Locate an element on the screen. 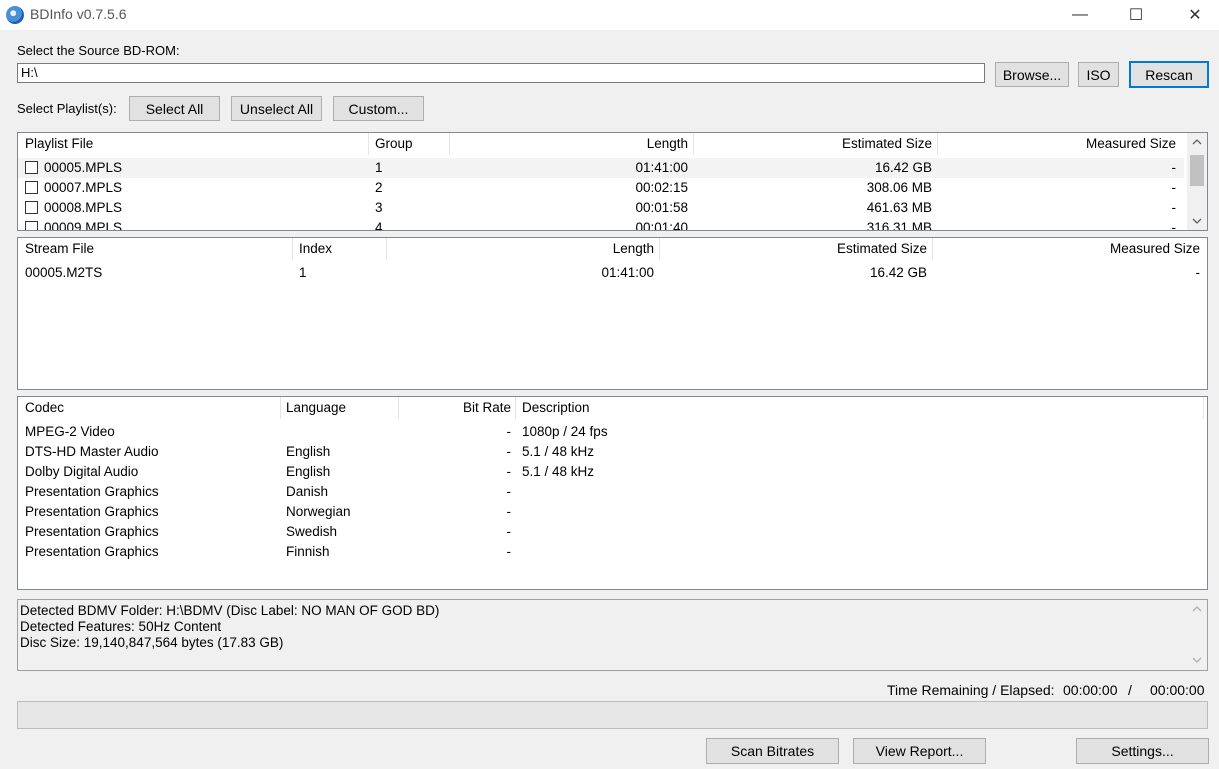 This screenshot has width=1219, height=769. codec-language: Danish is located at coordinates (307, 491).